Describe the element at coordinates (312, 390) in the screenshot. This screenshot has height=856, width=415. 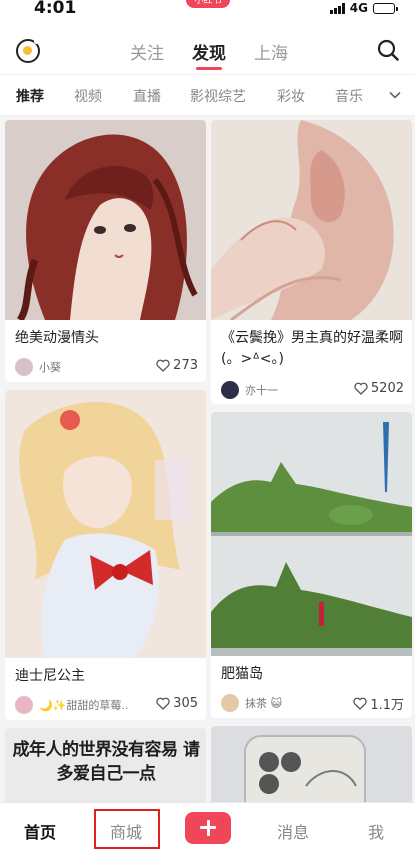
I see `note-meta: 亦十一 5202` at that location.